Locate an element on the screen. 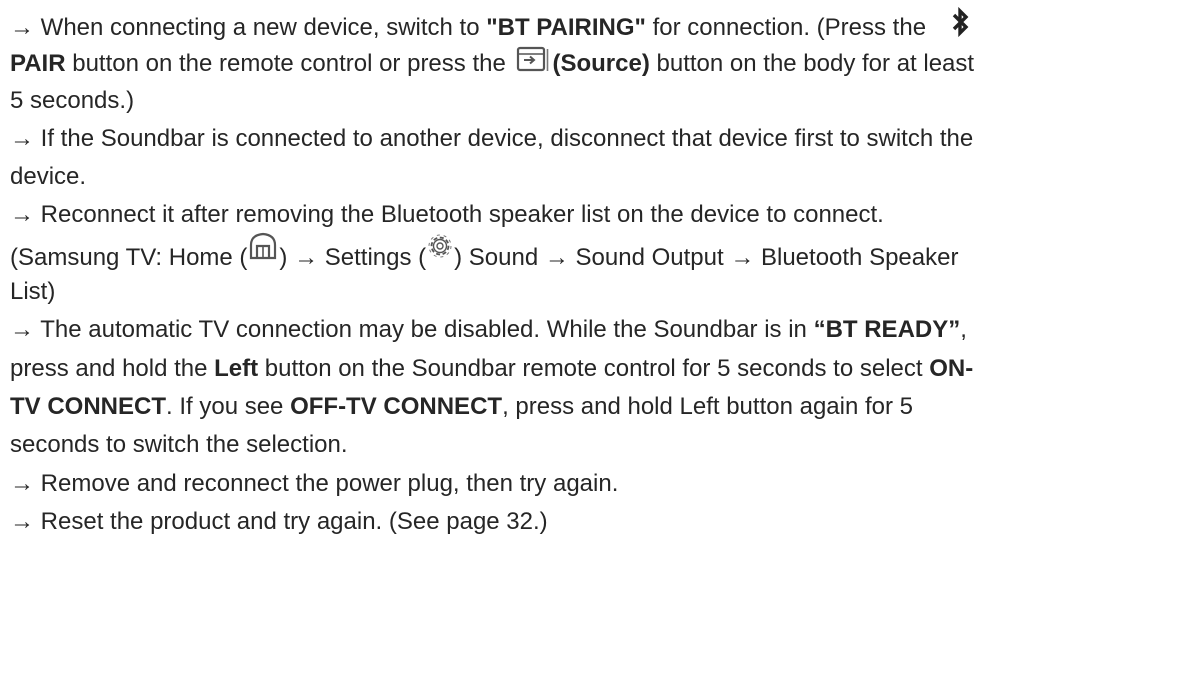 This screenshot has height=680, width=1202. home-icon is located at coordinates (263, 246).